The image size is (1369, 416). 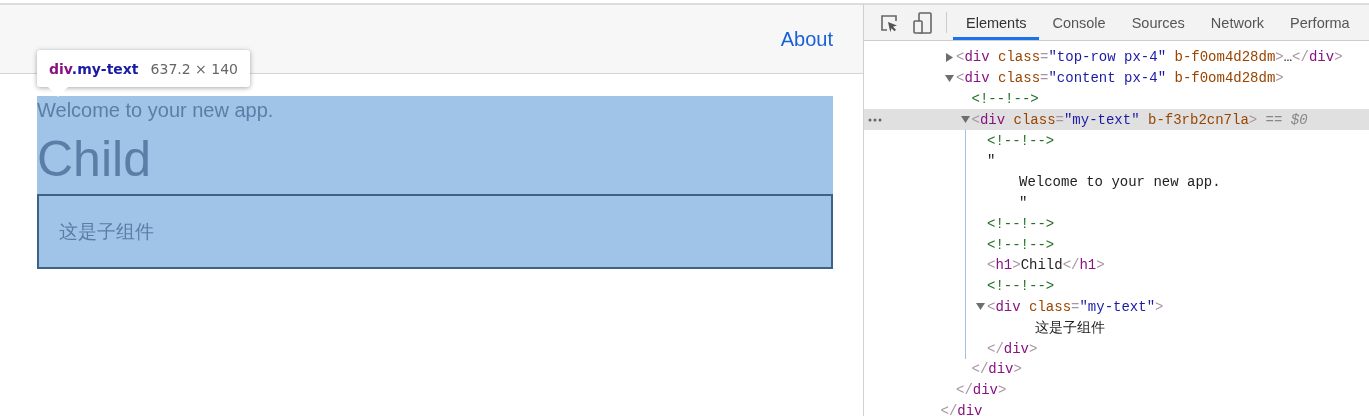 What do you see at coordinates (1046, 265) in the screenshot?
I see `code-line: <h1>Child</h1>` at bounding box center [1046, 265].